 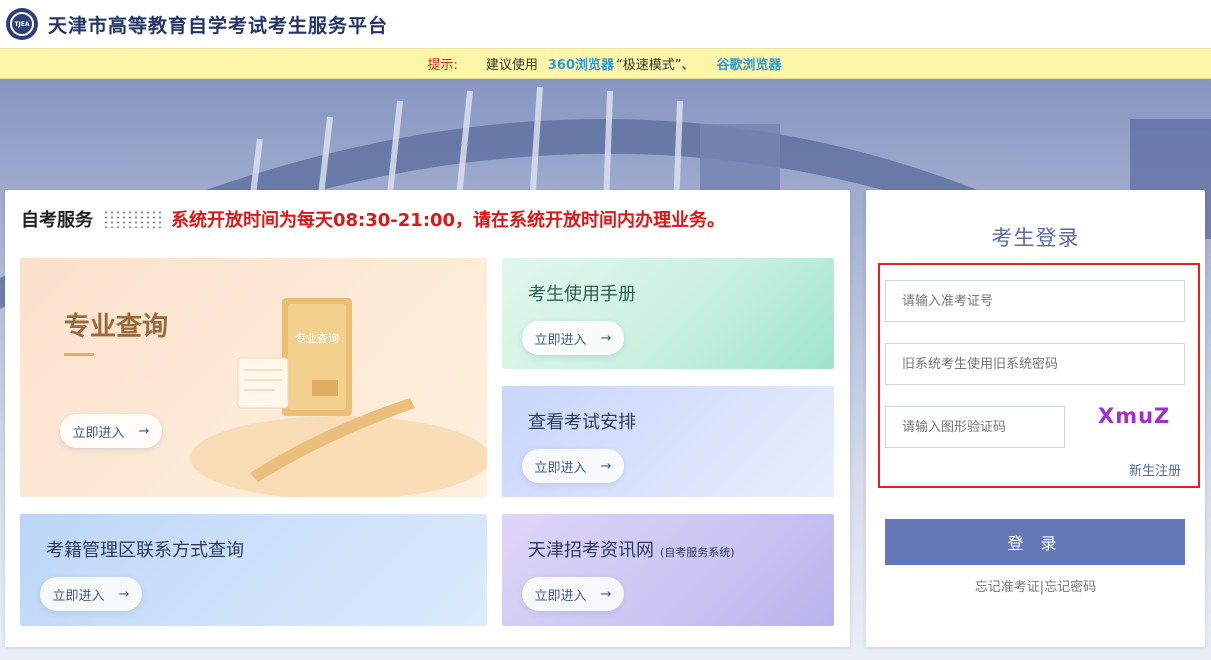 What do you see at coordinates (1007, 587) in the screenshot?
I see `forgot-exam-id-link: 忘记准考证` at bounding box center [1007, 587].